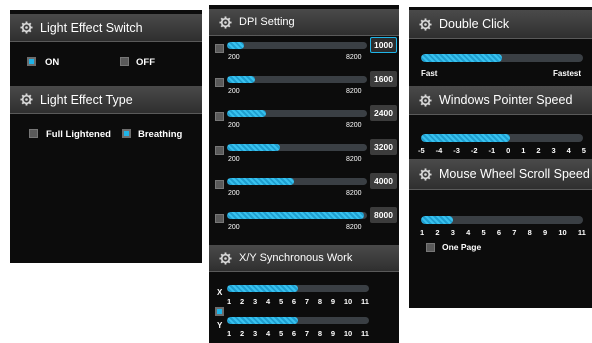 This screenshot has width=592, height=343. I want to click on light-effect-type-title: Light Effect Type, so click(86, 99).